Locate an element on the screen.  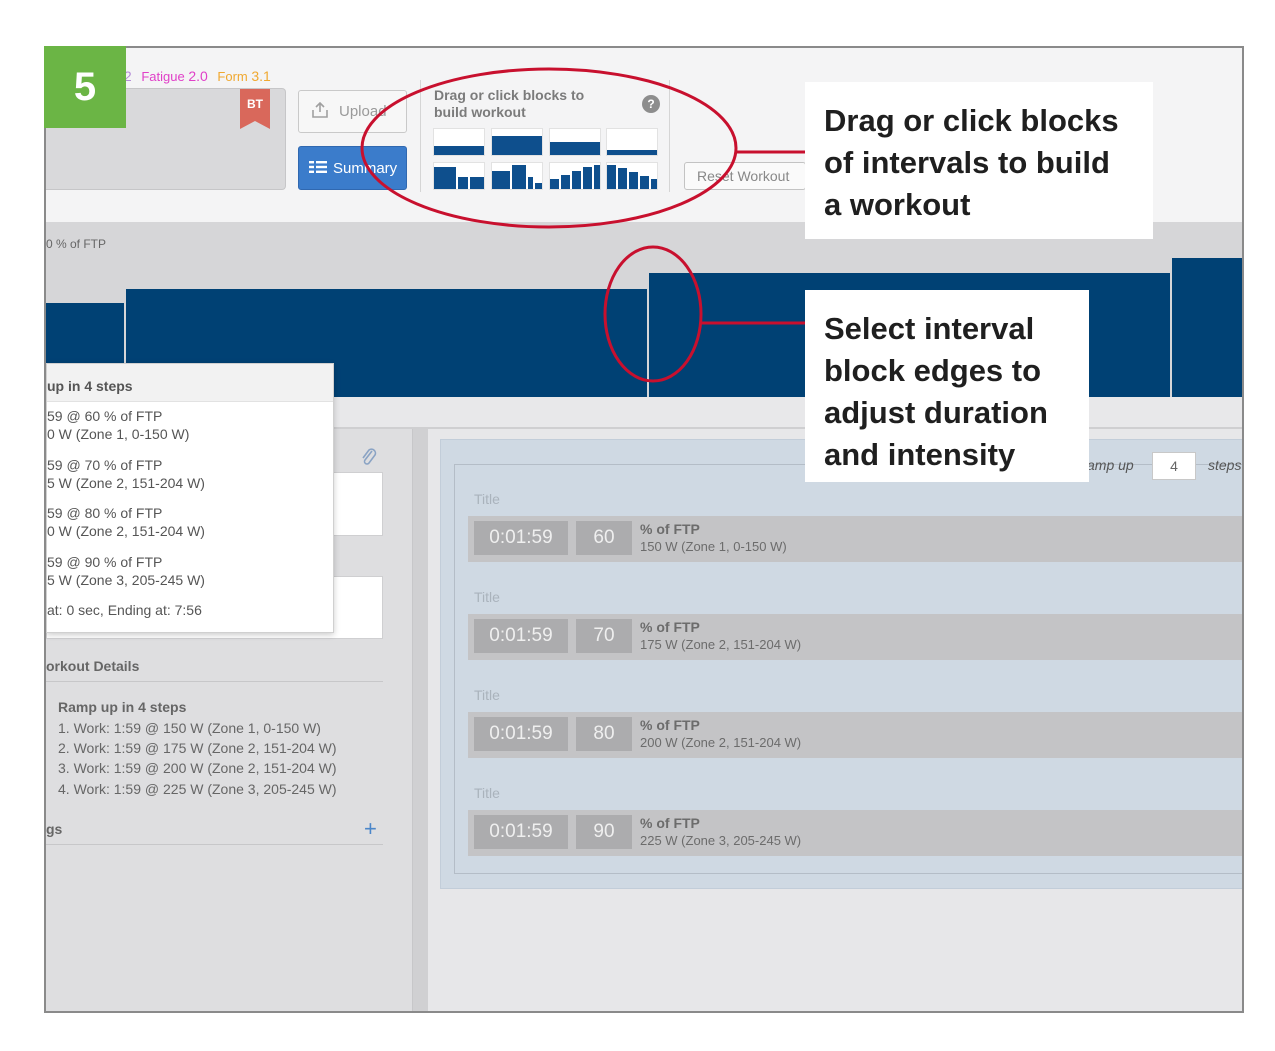
callout-line: of intervals to build is located at coordinates (967, 162).